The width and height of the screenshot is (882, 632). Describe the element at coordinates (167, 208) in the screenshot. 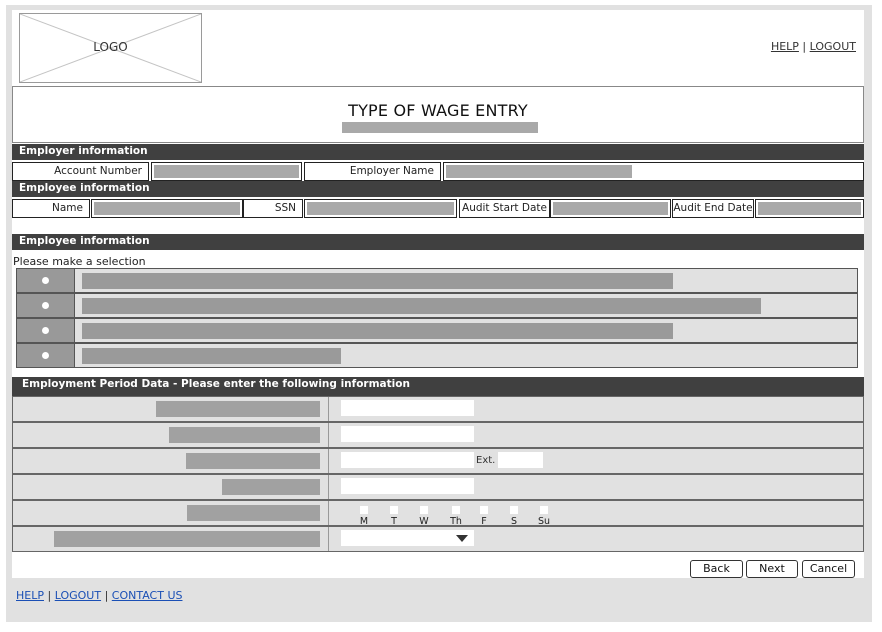

I see `name-field` at that location.